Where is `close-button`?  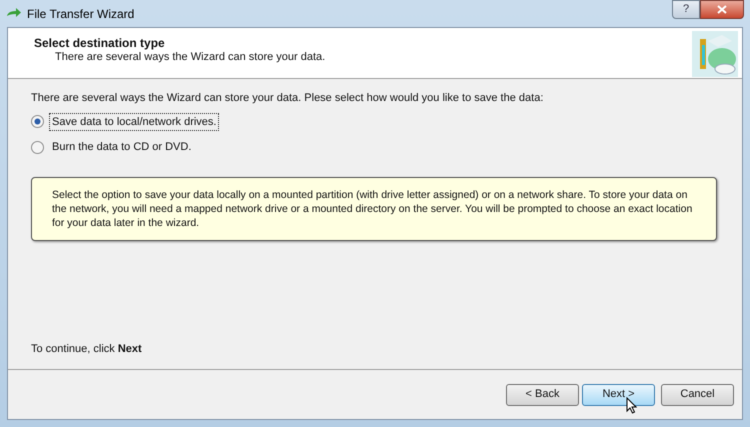
close-button is located at coordinates (722, 9).